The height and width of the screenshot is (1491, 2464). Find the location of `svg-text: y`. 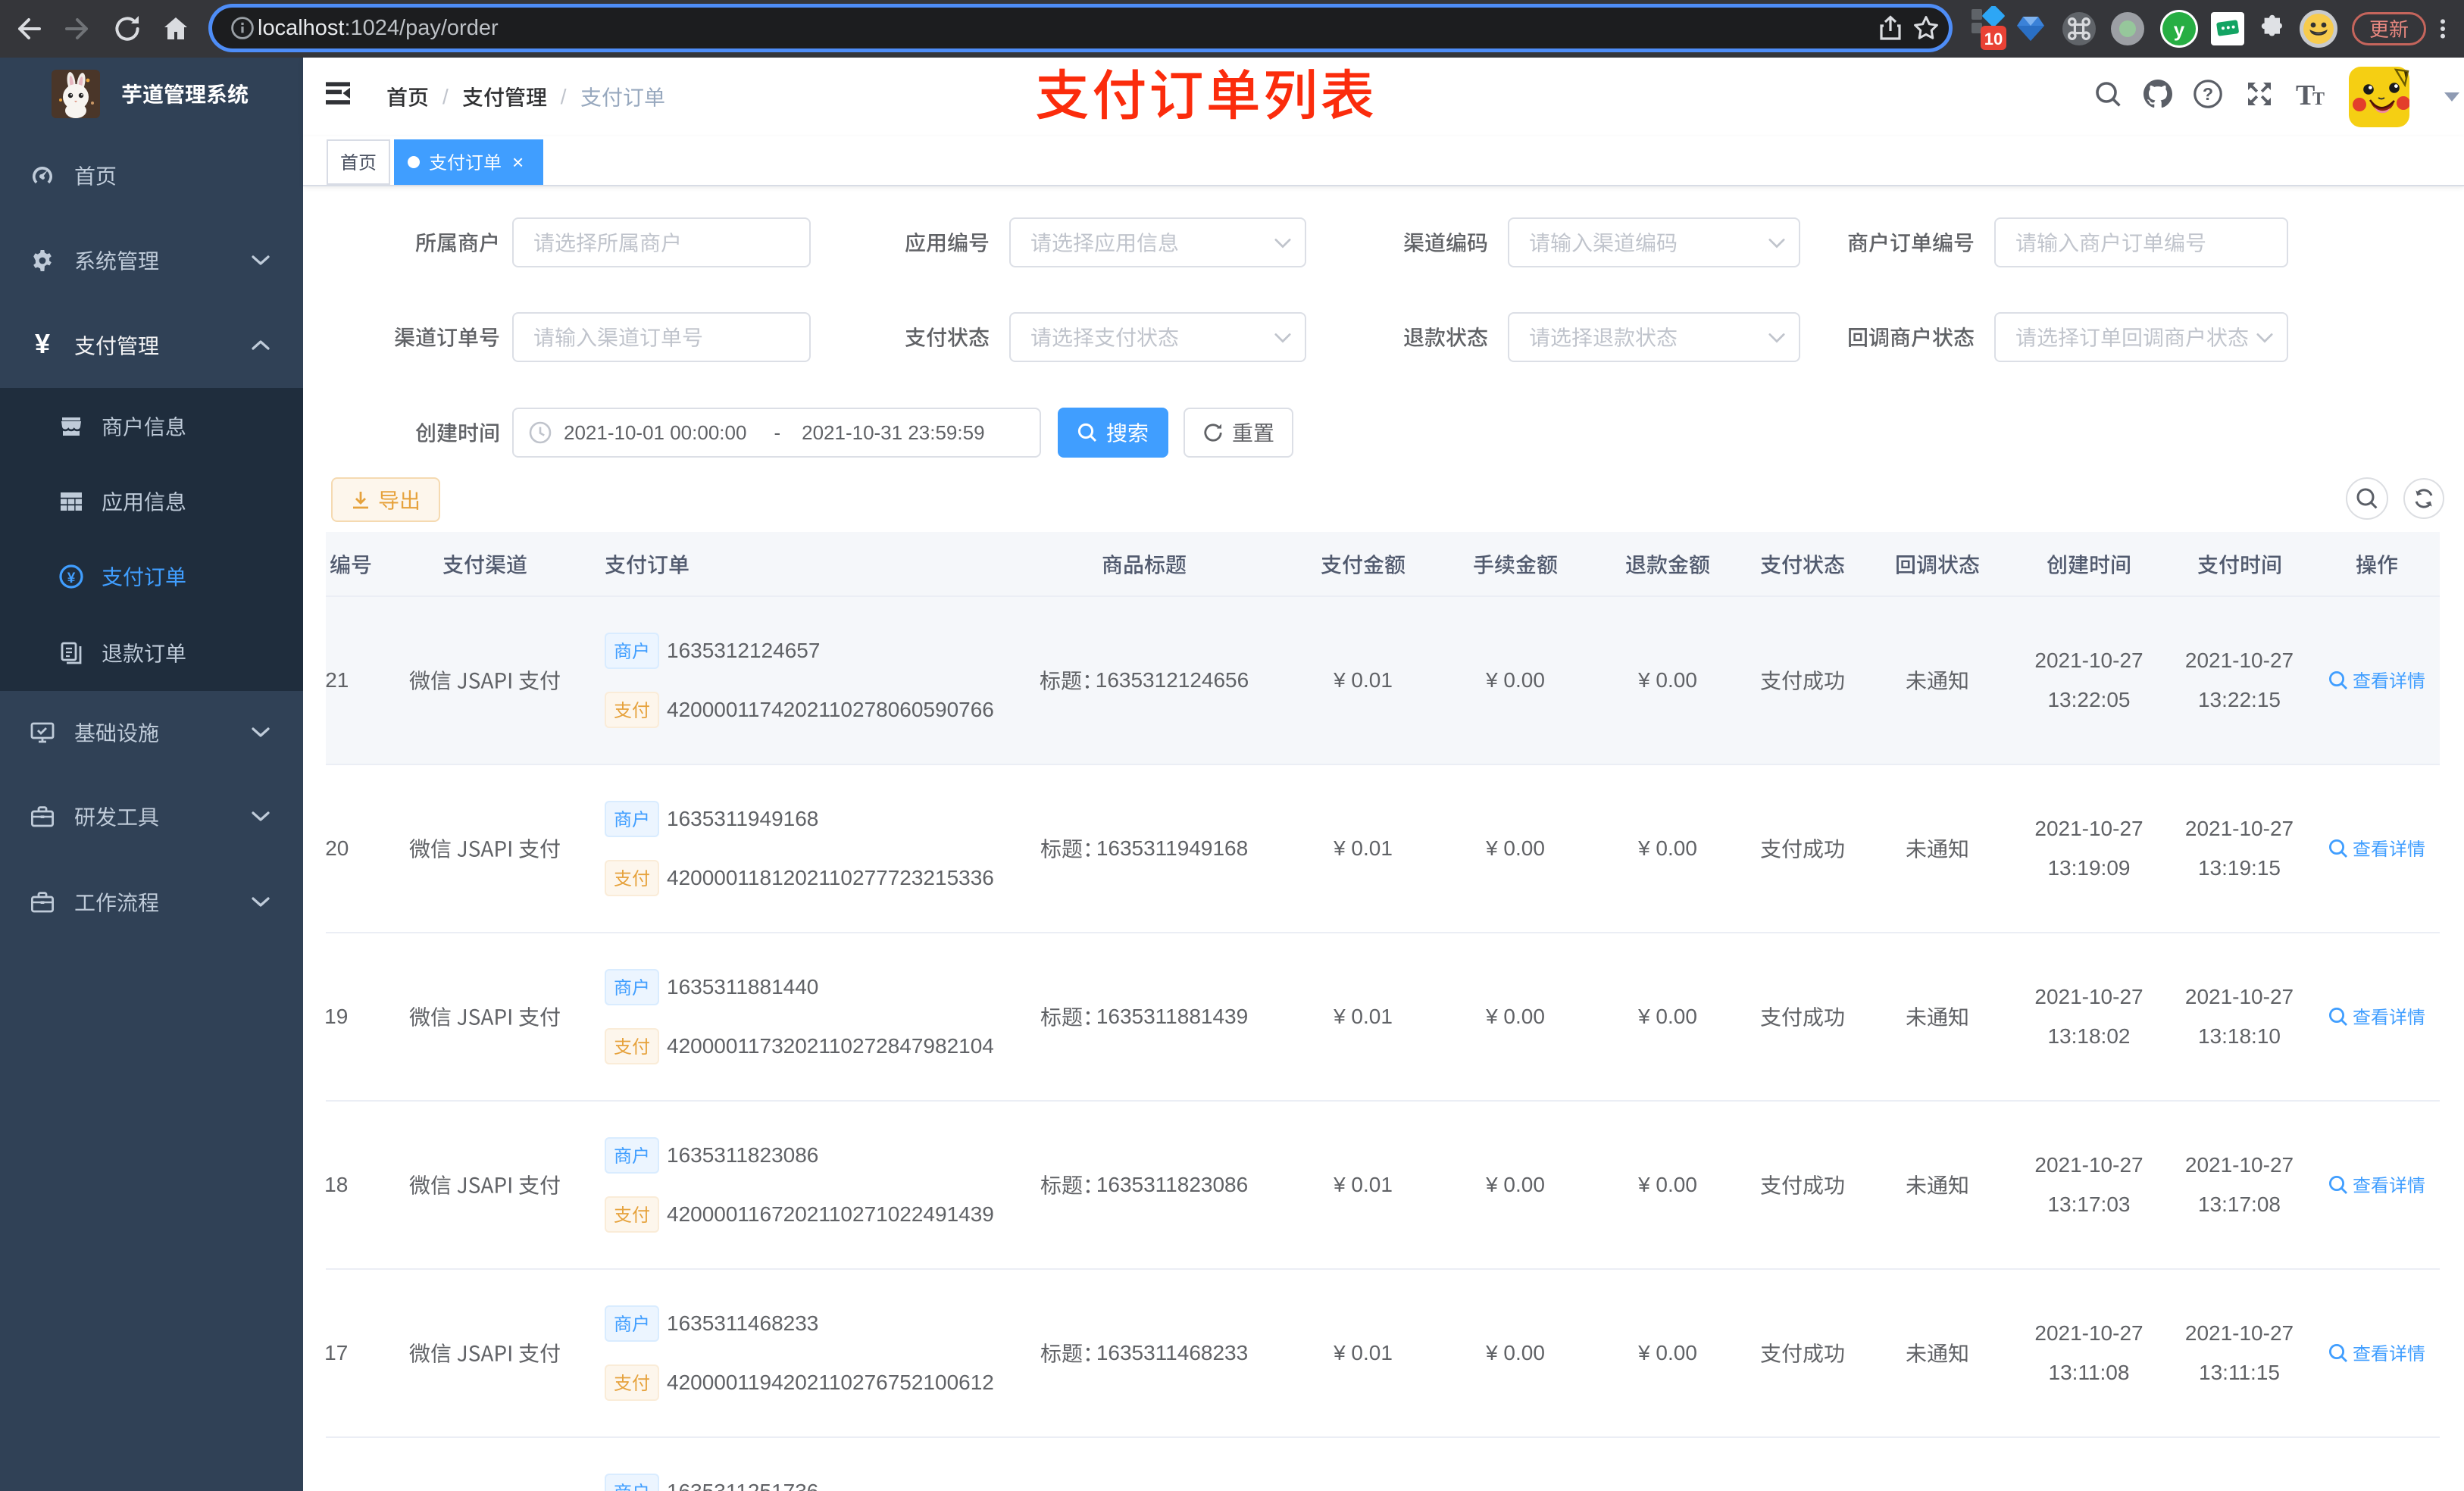

svg-text: y is located at coordinates (2179, 29).